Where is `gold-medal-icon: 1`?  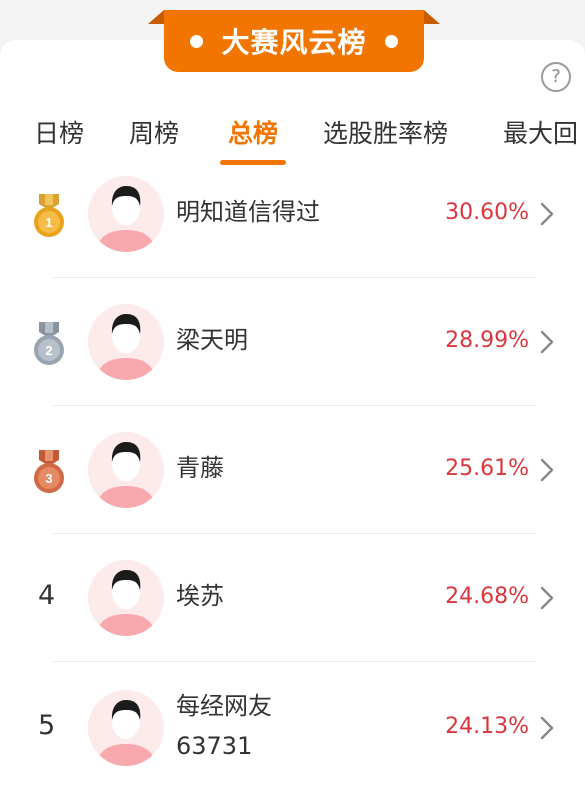 gold-medal-icon: 1 is located at coordinates (49, 215).